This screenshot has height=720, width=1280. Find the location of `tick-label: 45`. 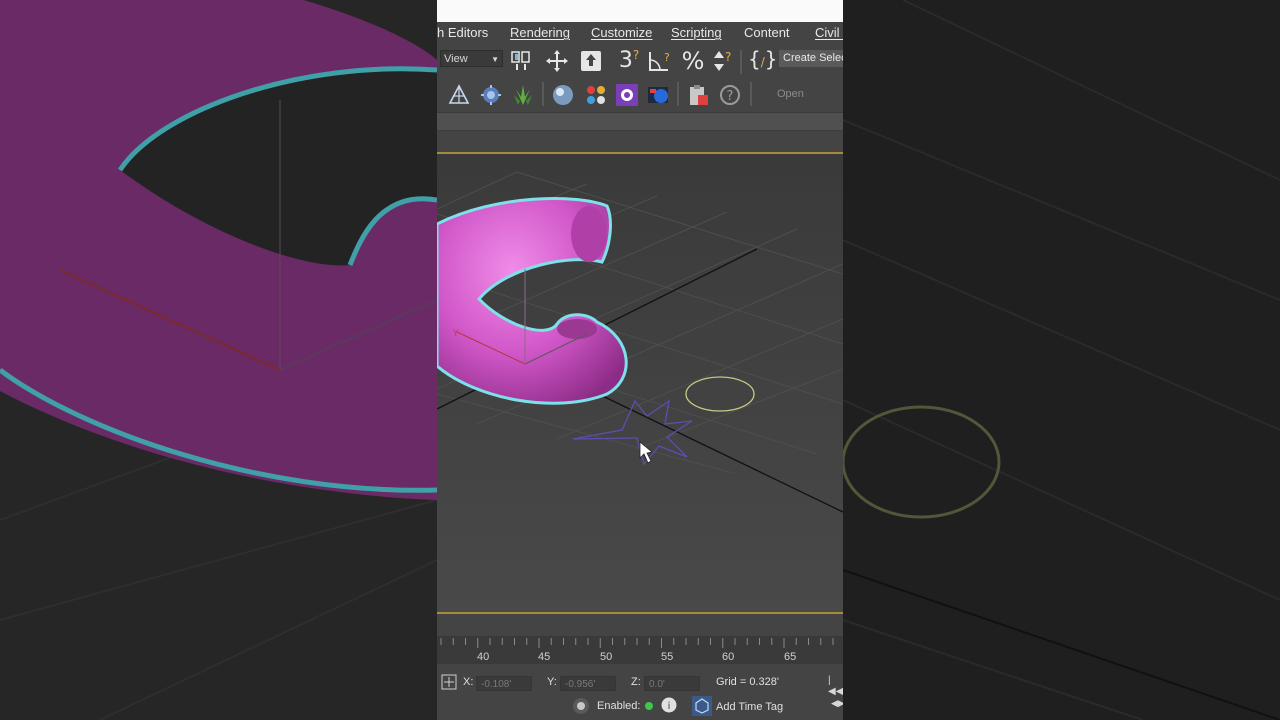

tick-label: 45 is located at coordinates (544, 657).